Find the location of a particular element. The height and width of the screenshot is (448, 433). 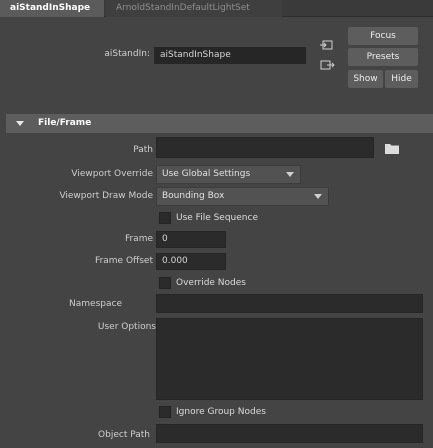

file-frame-section-header: File/Frame is located at coordinates (219, 123).